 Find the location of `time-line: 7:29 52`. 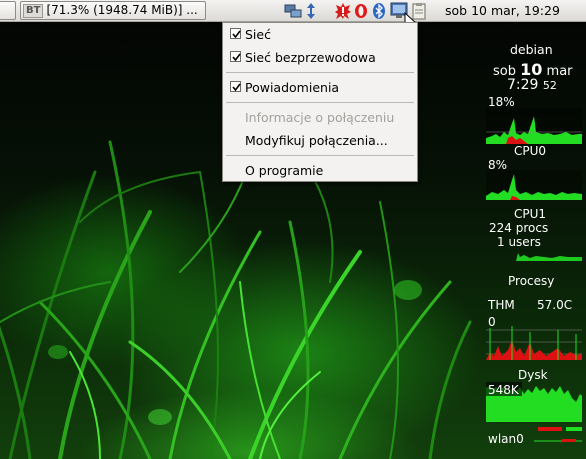

time-line: 7:29 52 is located at coordinates (532, 85).